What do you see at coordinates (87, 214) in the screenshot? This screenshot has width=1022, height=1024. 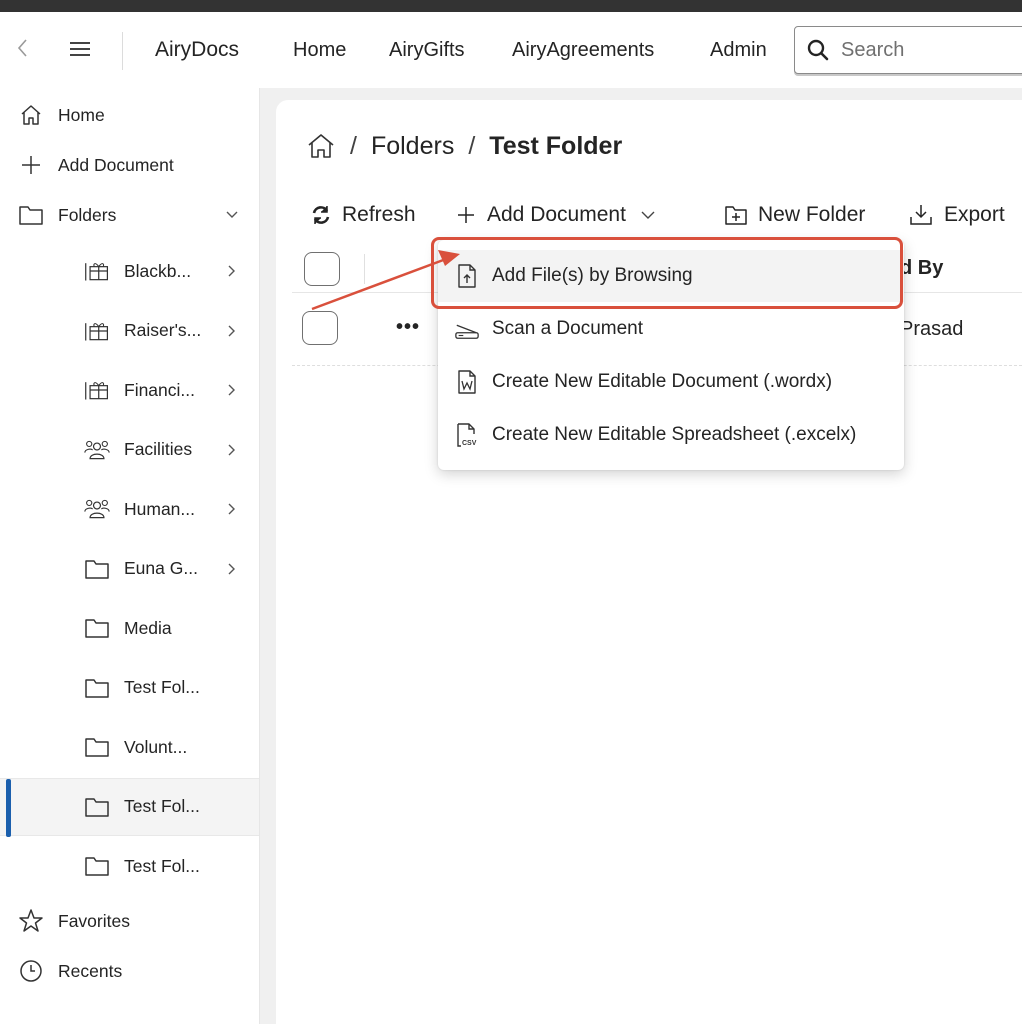 I see `sidebar-item-label: Folders` at bounding box center [87, 214].